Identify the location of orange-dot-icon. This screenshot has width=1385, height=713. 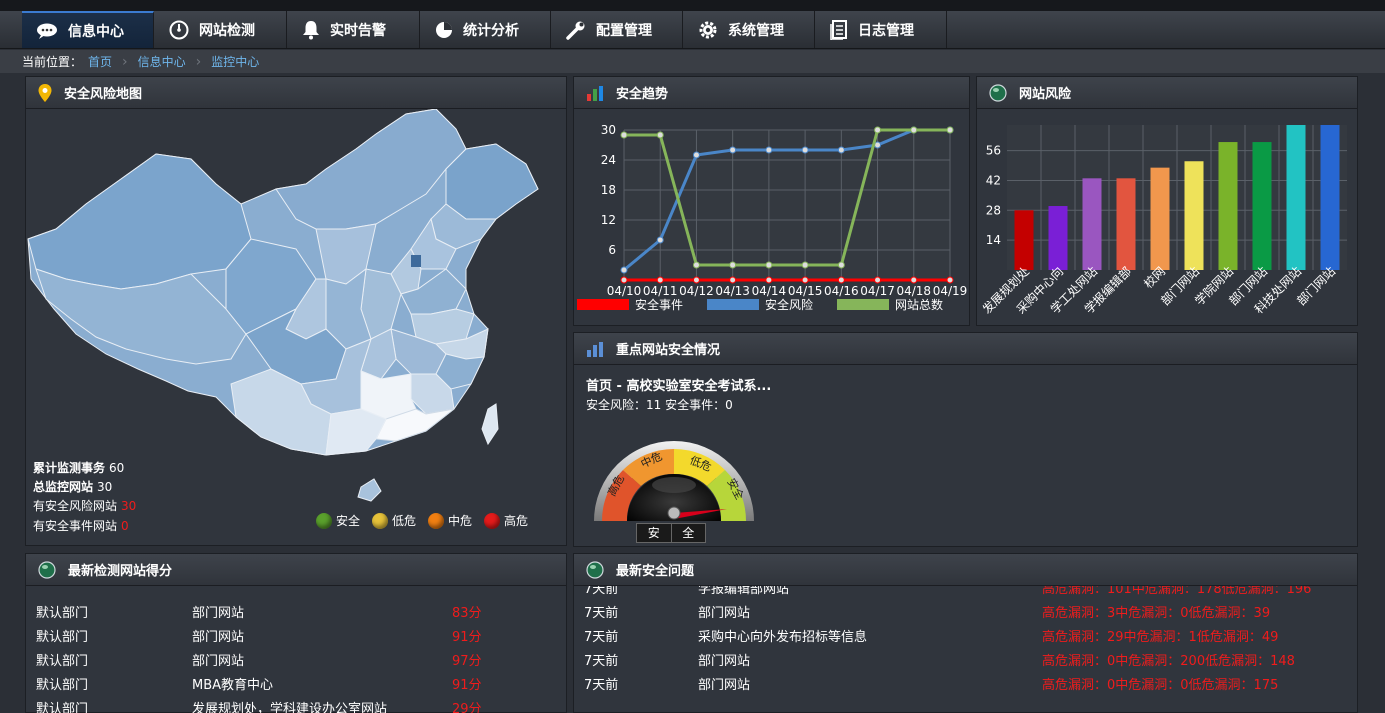
(436, 520).